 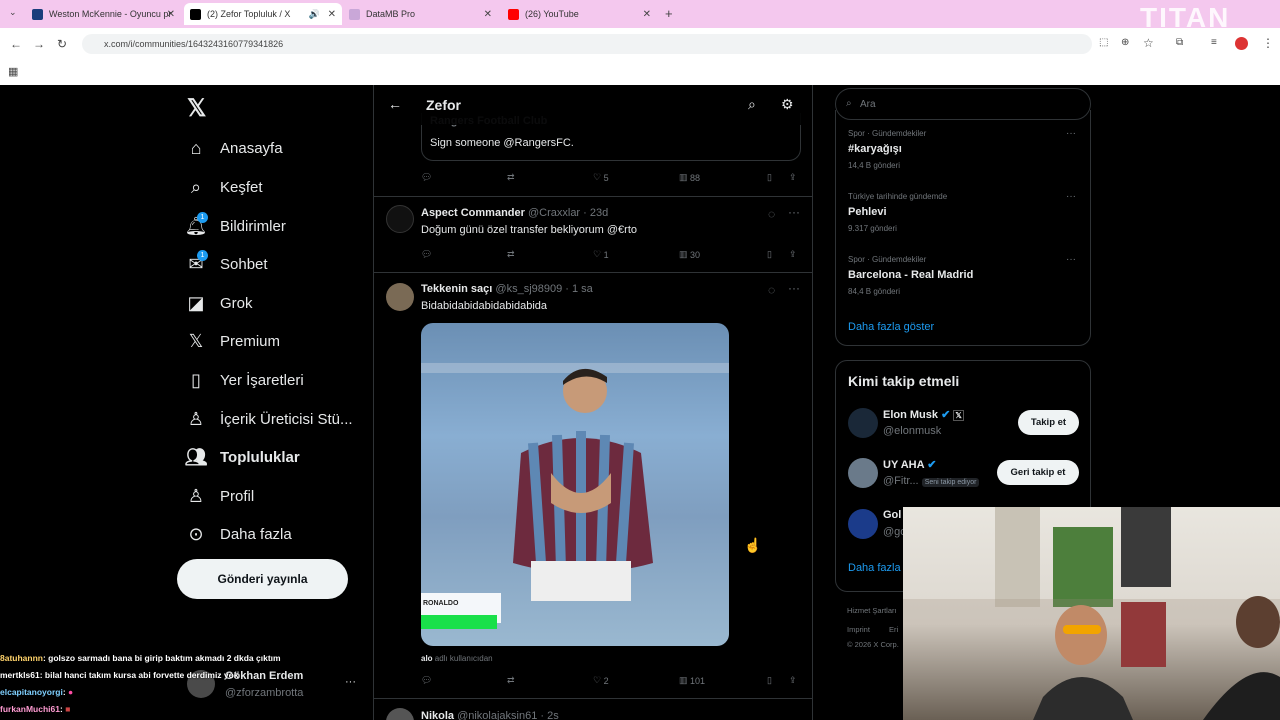 I want to click on back-icon: ←, so click(x=16, y=44).